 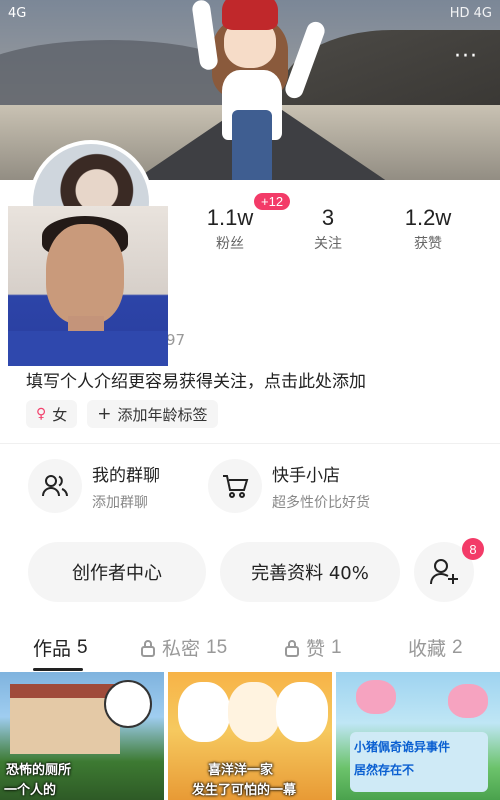 I want to click on add-user-icon, so click(x=444, y=572).